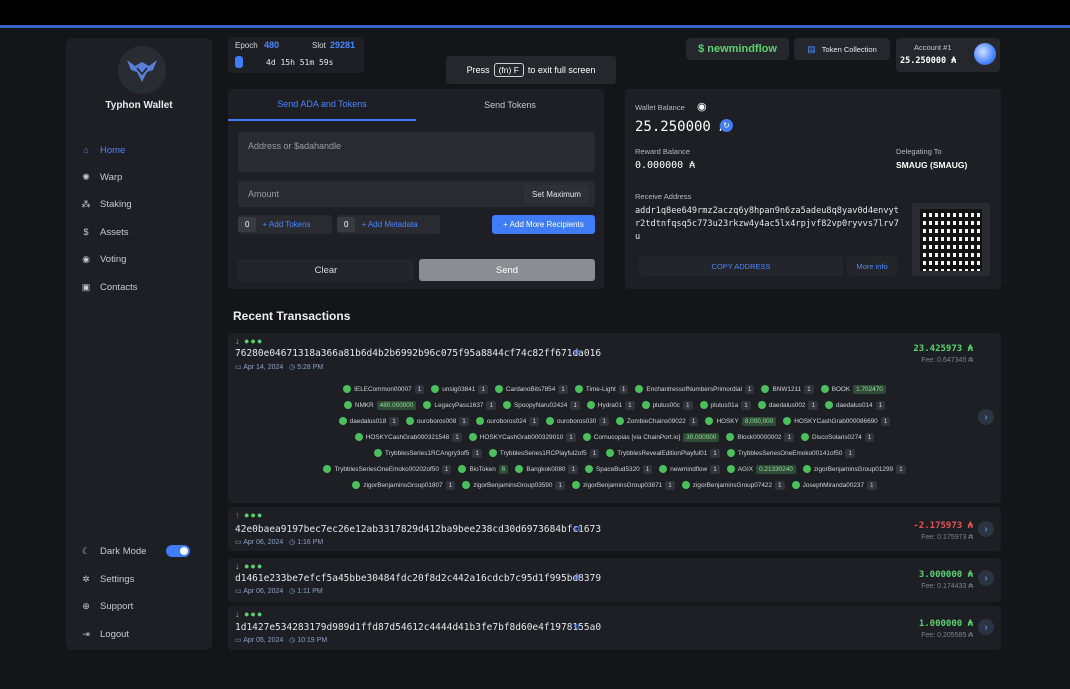 Image resolution: width=1070 pixels, height=689 pixels. Describe the element at coordinates (837, 421) in the screenshot. I see `token-chip: HOSKYCashGrab000086690 1` at that location.